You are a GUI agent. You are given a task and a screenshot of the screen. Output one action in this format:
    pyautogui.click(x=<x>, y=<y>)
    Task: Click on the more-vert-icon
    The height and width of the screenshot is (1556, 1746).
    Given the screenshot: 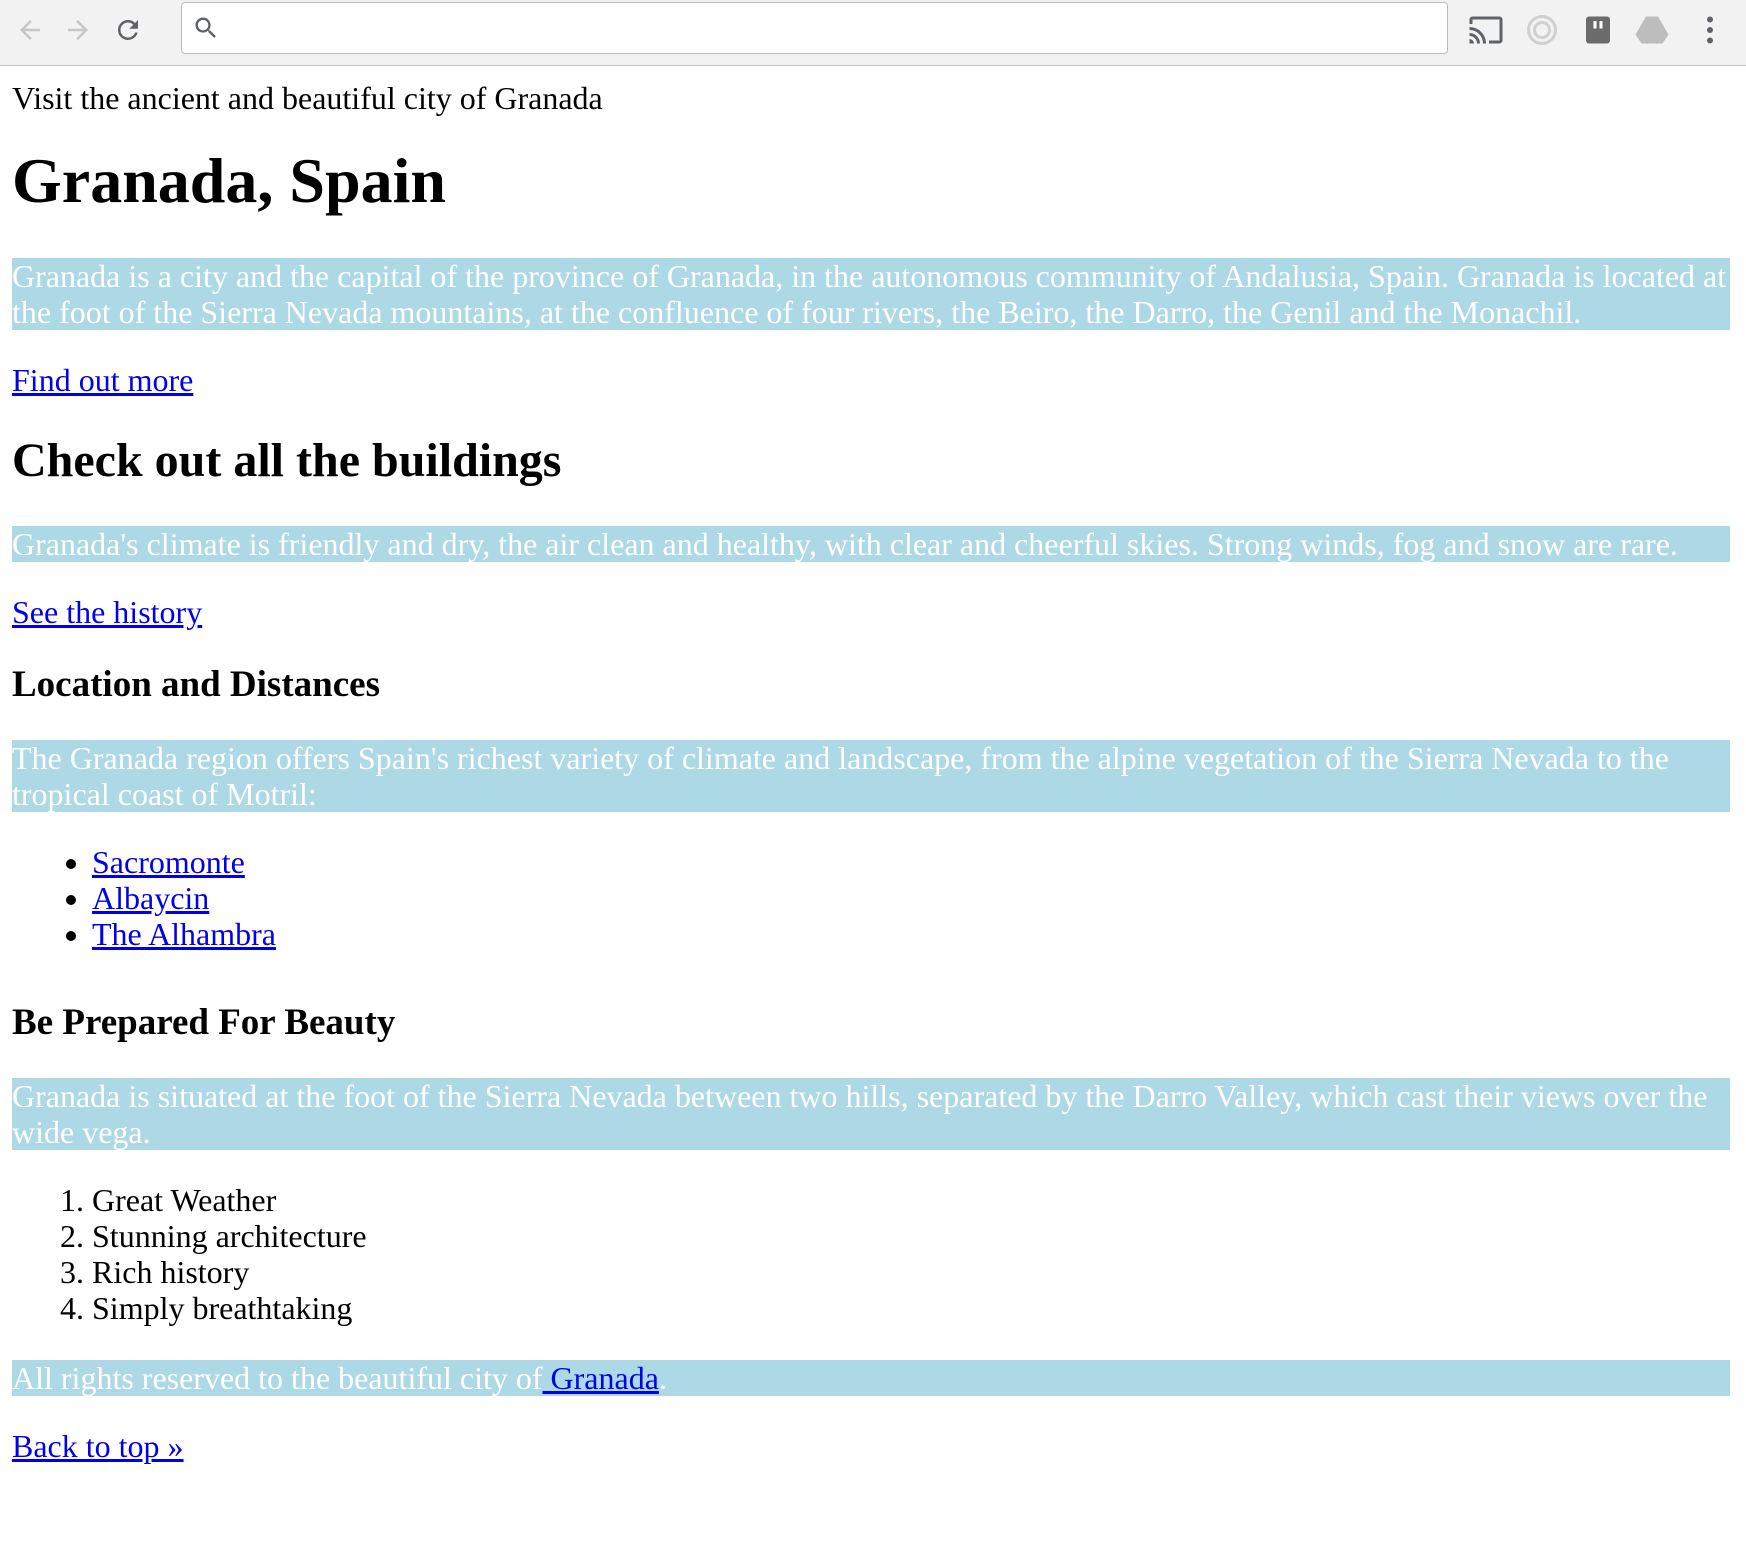 What is the action you would take?
    pyautogui.click(x=1710, y=30)
    